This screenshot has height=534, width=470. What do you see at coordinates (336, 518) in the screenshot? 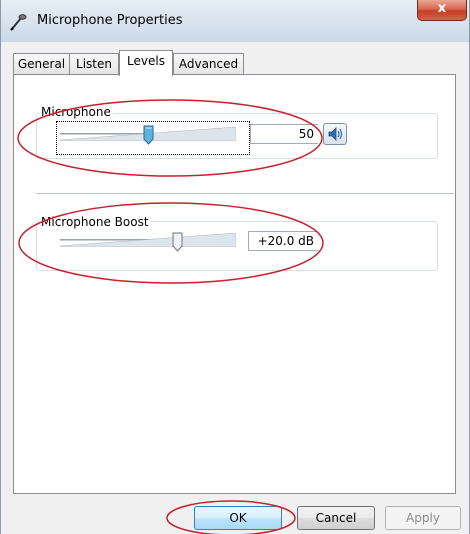
I see `cancel-button: Cancel` at bounding box center [336, 518].